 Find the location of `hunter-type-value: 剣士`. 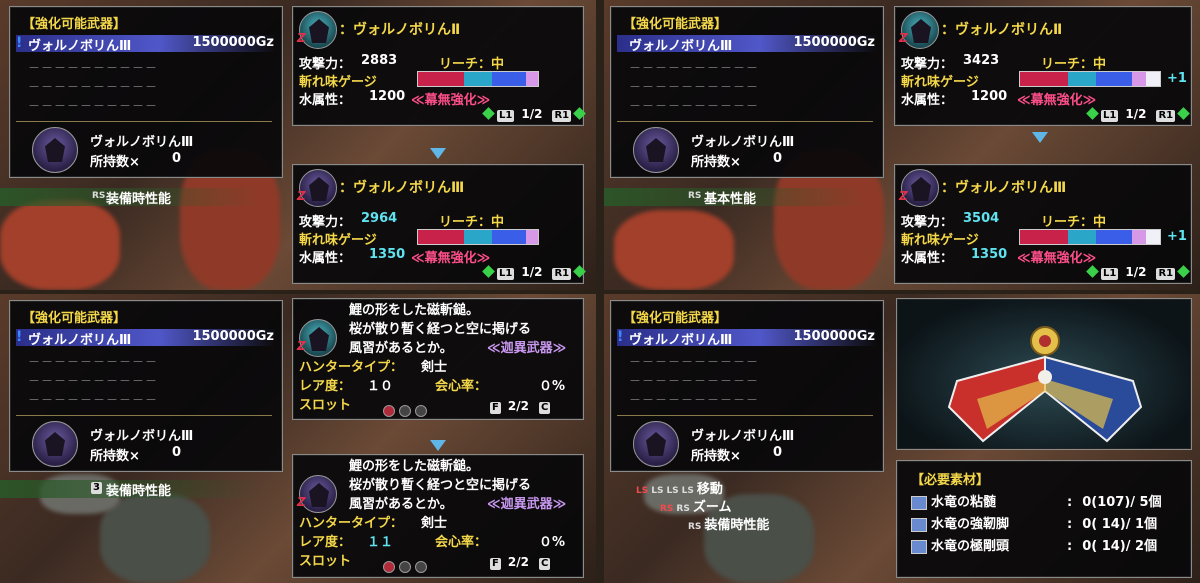

hunter-type-value: 剣士 is located at coordinates (434, 367).